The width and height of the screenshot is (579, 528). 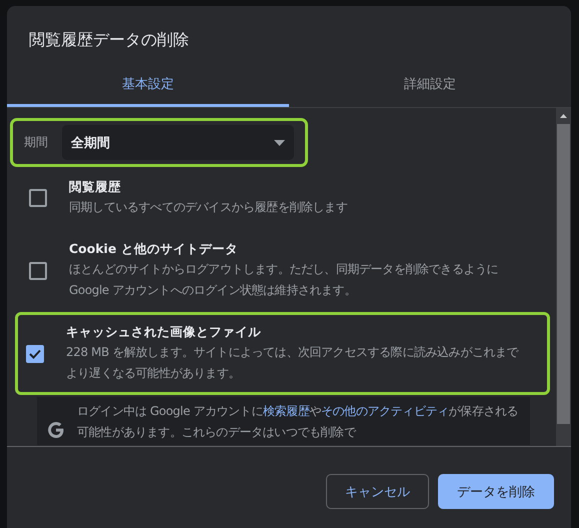 I want to click on option-title: 閲覧履歴, so click(x=95, y=186).